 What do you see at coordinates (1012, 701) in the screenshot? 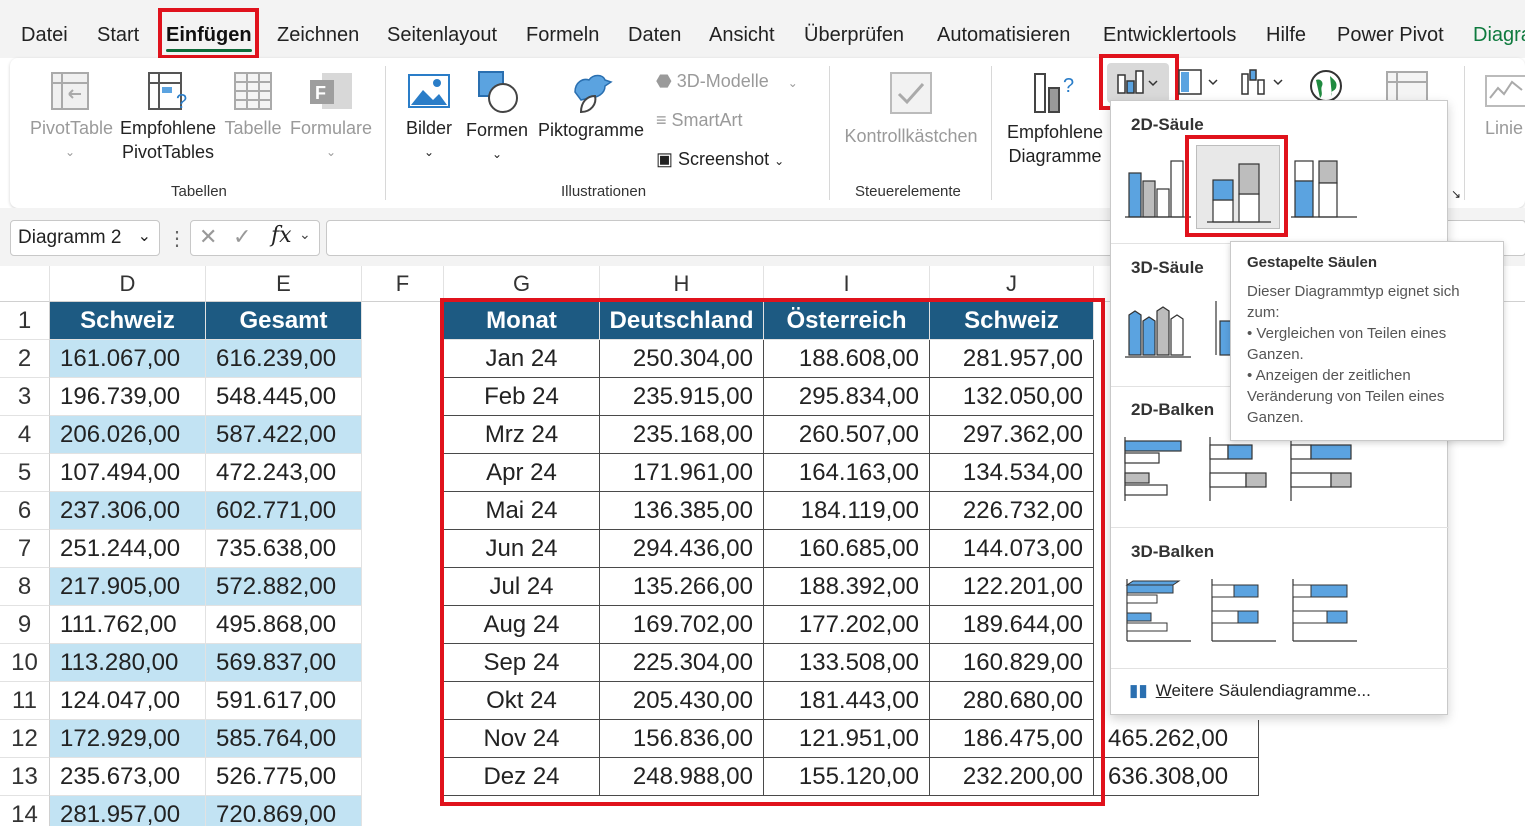
I see `table-cell: 280.680,00` at bounding box center [1012, 701].